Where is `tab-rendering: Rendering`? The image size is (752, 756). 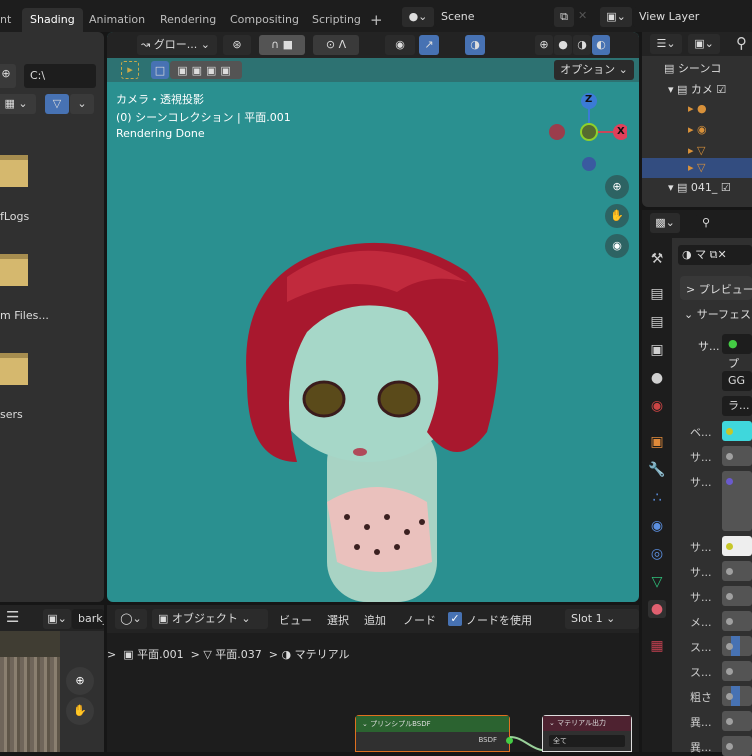 tab-rendering: Rendering is located at coordinates (188, 20).